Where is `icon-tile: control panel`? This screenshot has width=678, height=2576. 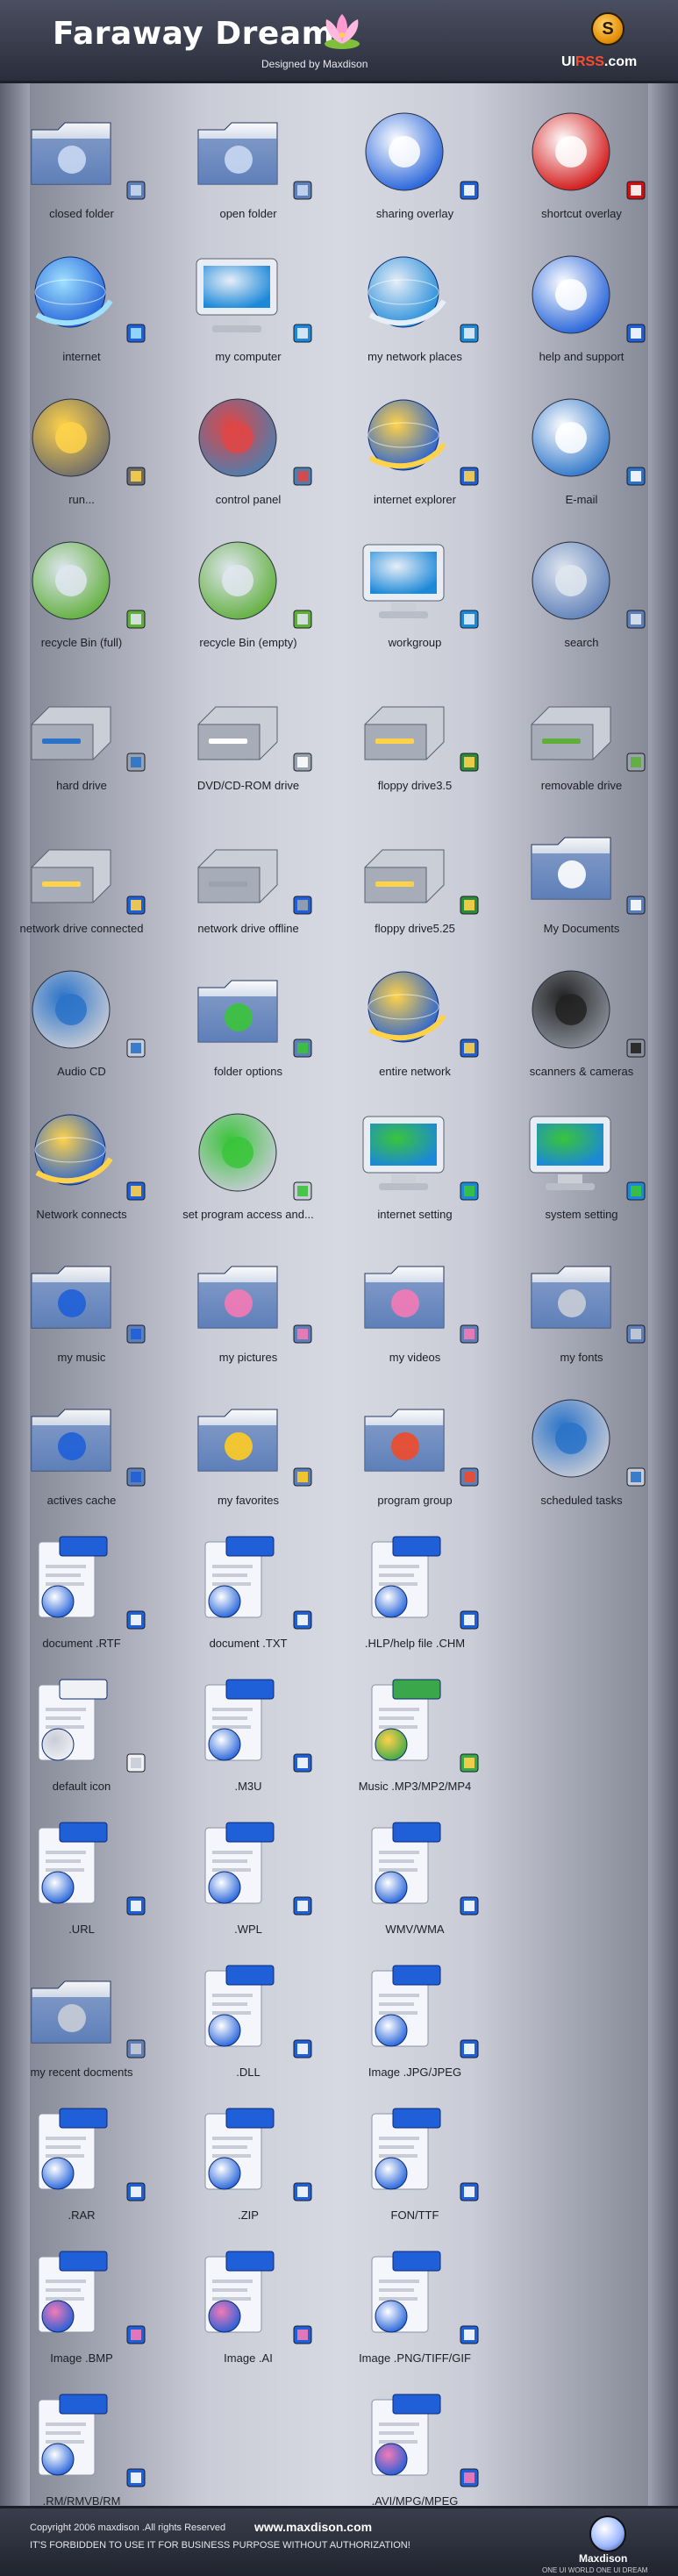 icon-tile: control panel is located at coordinates (248, 451).